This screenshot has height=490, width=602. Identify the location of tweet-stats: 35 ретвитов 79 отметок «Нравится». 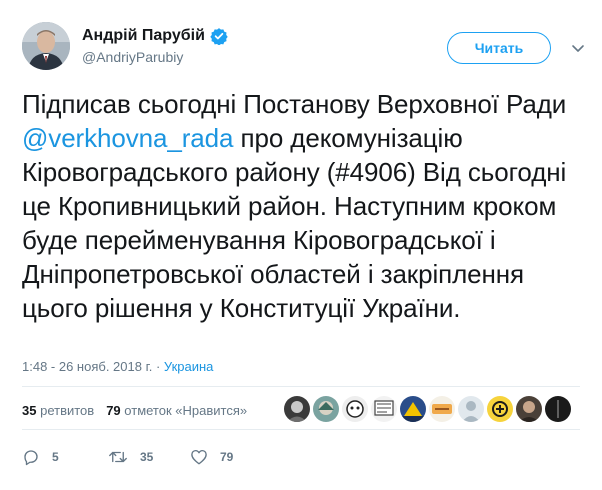
(140, 410).